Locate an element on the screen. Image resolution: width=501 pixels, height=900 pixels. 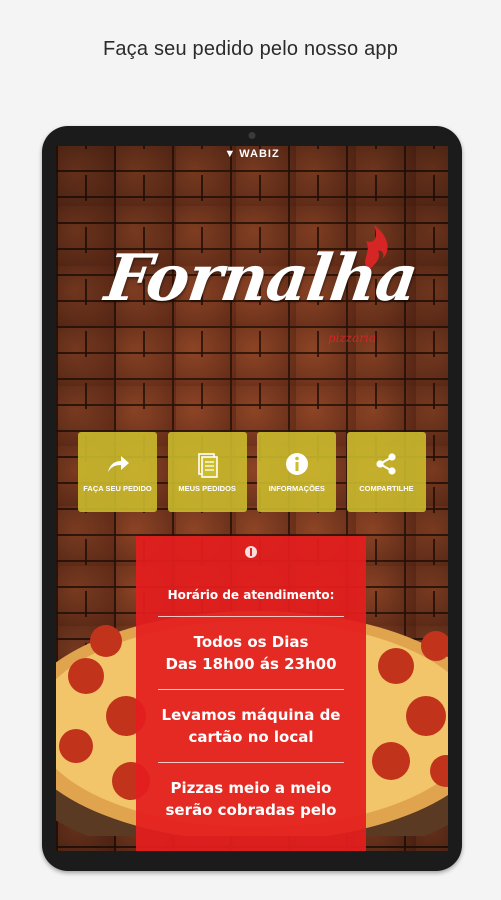
hours-text: Todos os Dias Das 18h00 ás 23h00 is located at coordinates (251, 653).